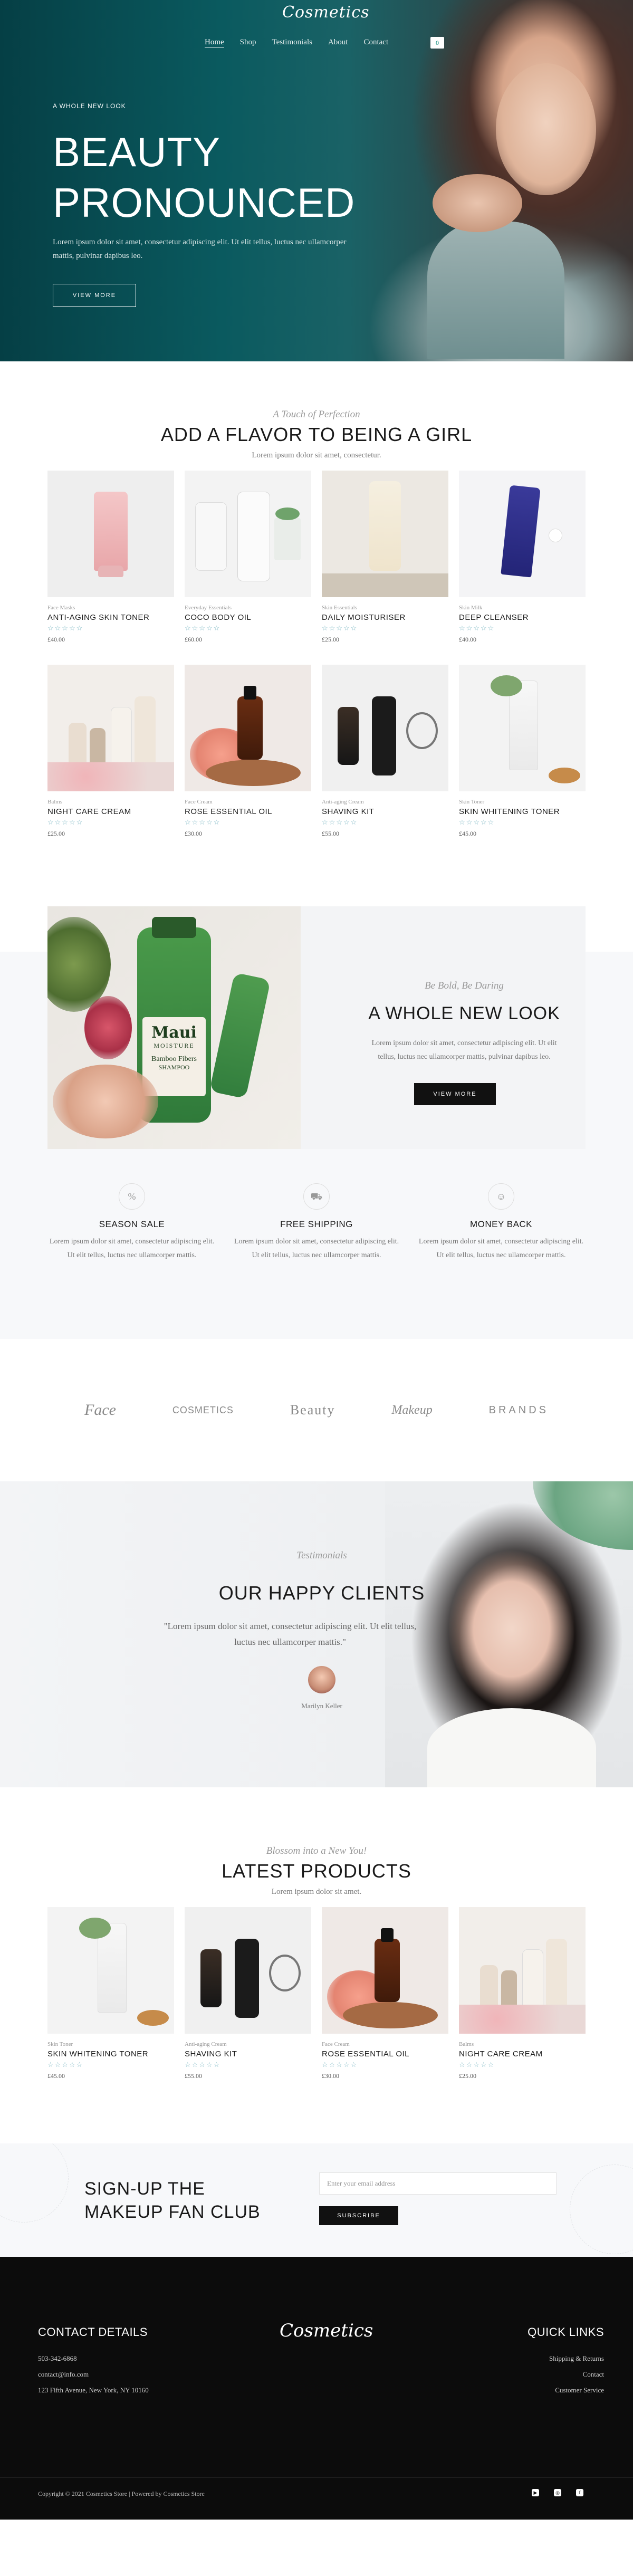 Image resolution: width=633 pixels, height=2576 pixels. I want to click on main-menu: Home Shop Testimonials About Contact, so click(296, 42).